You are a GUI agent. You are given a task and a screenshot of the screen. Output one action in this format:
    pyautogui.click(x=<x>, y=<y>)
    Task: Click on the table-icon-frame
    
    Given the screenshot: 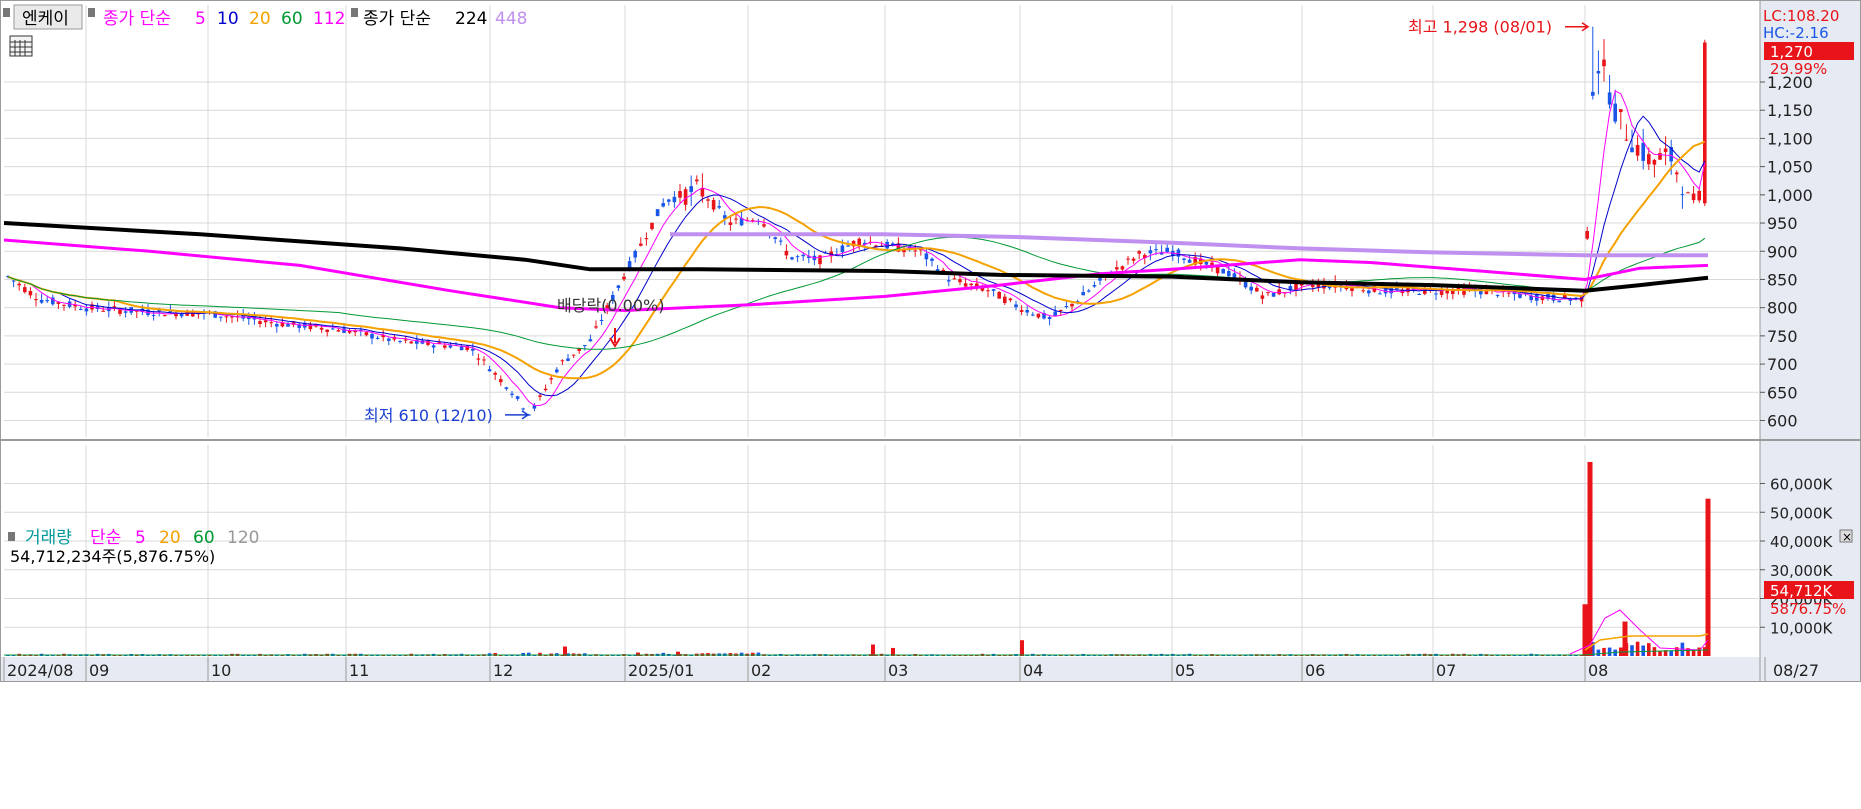 What is the action you would take?
    pyautogui.click(x=21, y=46)
    